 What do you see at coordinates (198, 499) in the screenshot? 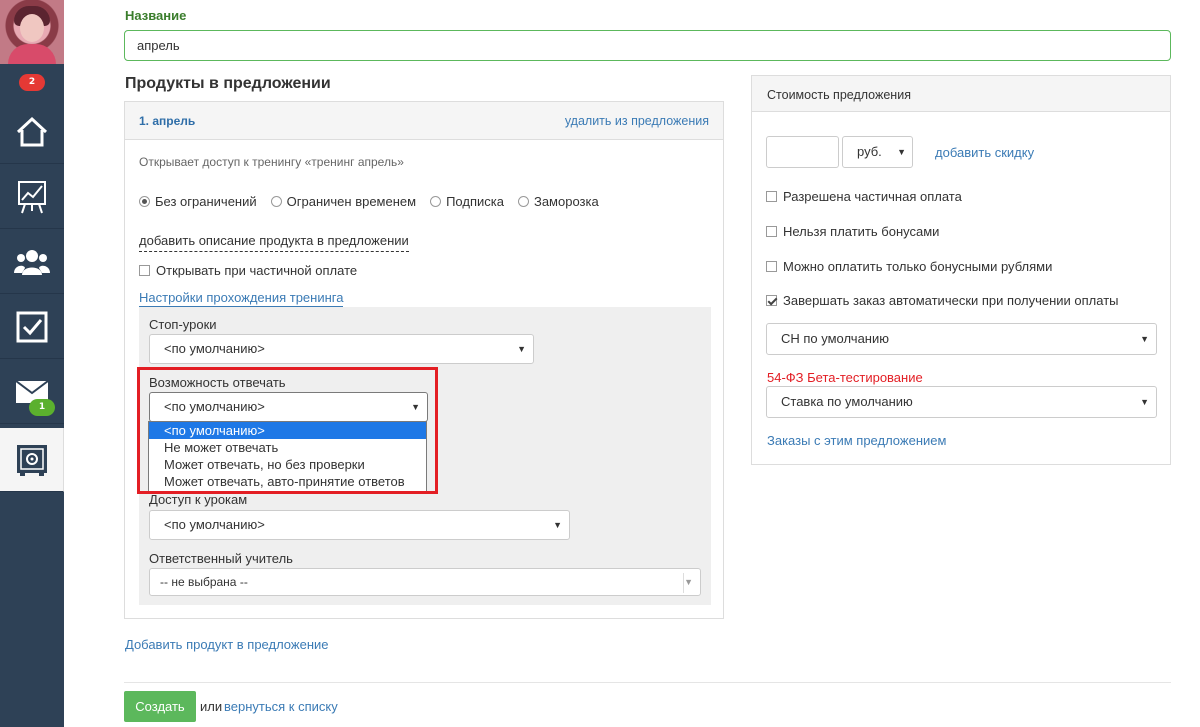
I see `lessons-access-label: Доступ к урокам` at bounding box center [198, 499].